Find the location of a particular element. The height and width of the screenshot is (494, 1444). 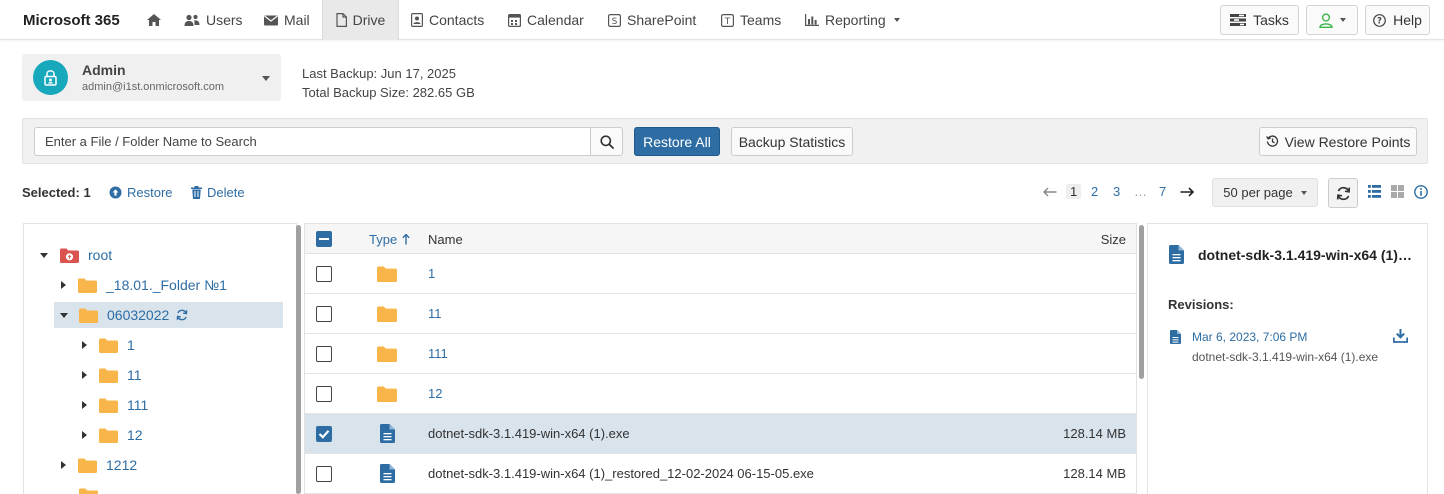

row-checkbox-checked is located at coordinates (324, 434).